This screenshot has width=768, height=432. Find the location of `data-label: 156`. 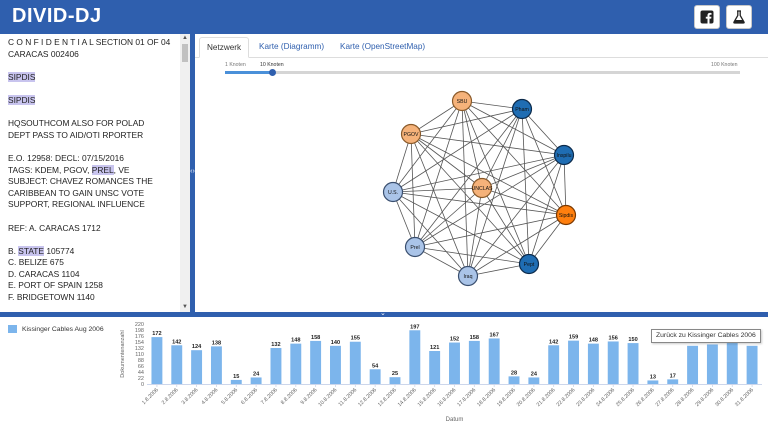

data-label: 156 is located at coordinates (613, 338).